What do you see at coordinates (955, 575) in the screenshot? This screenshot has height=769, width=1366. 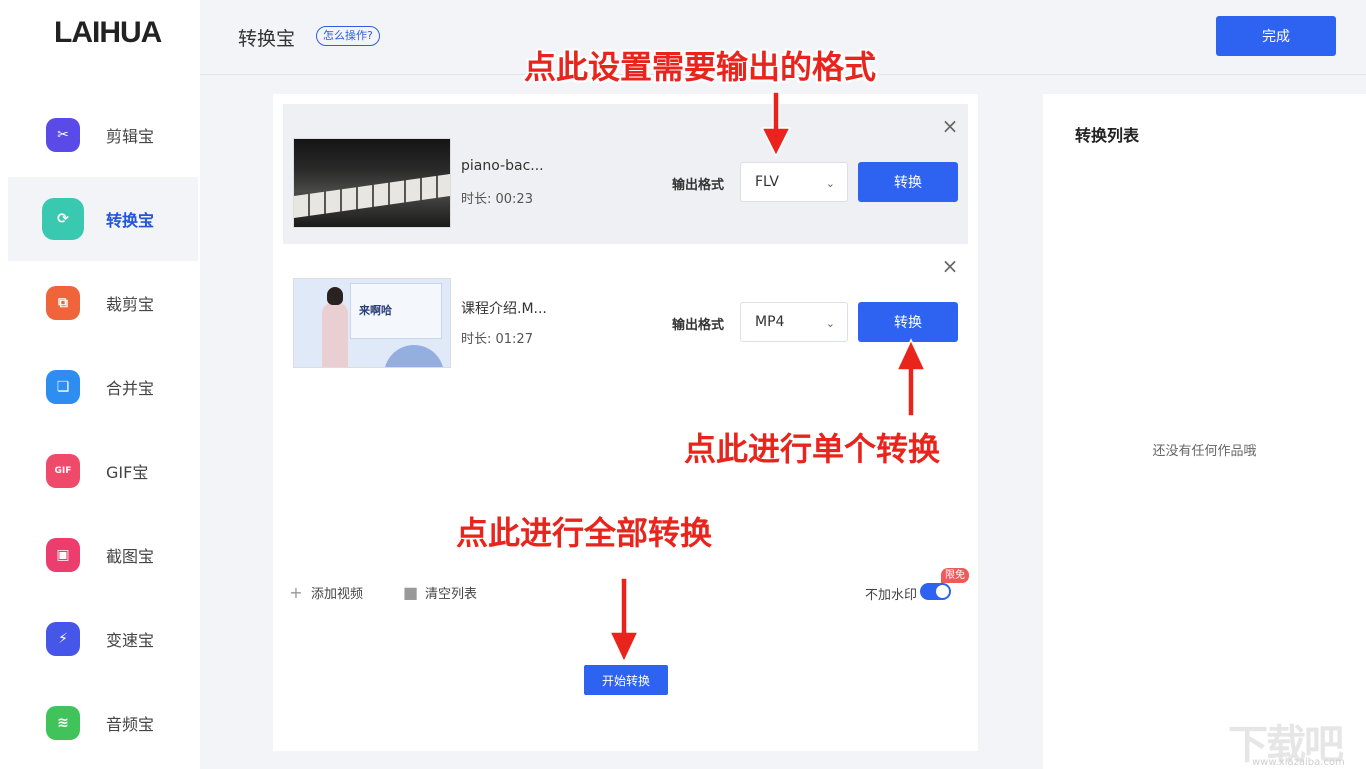 I see `free-badge: 限免` at bounding box center [955, 575].